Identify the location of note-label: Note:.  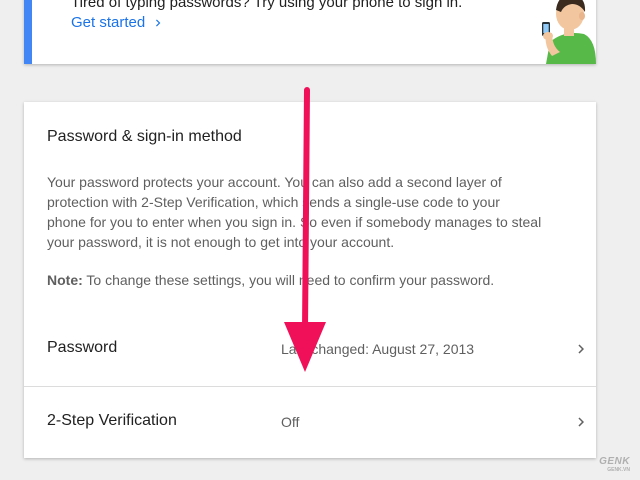
(65, 280).